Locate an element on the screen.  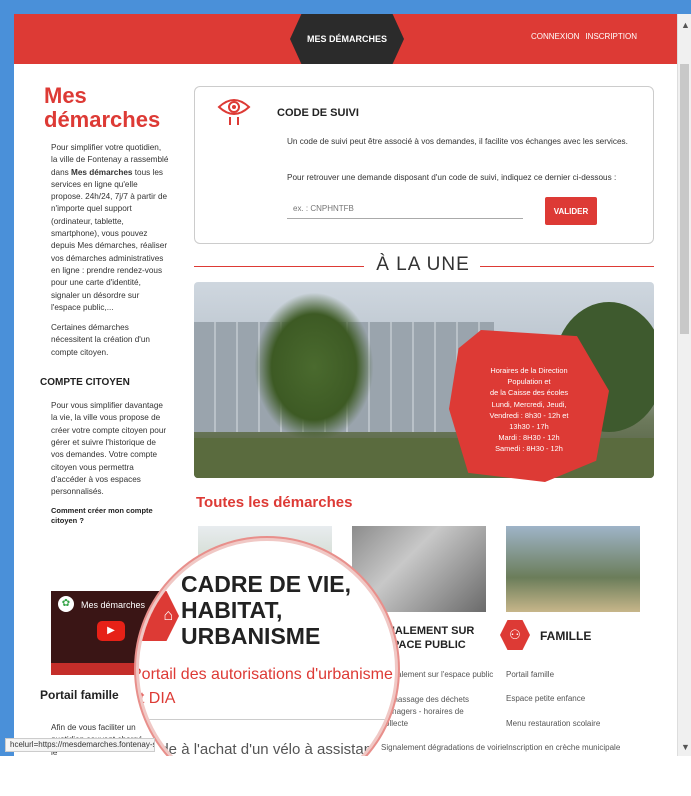
hours-line: Samedi : 8H30 - 12h is located at coordinates (529, 449).